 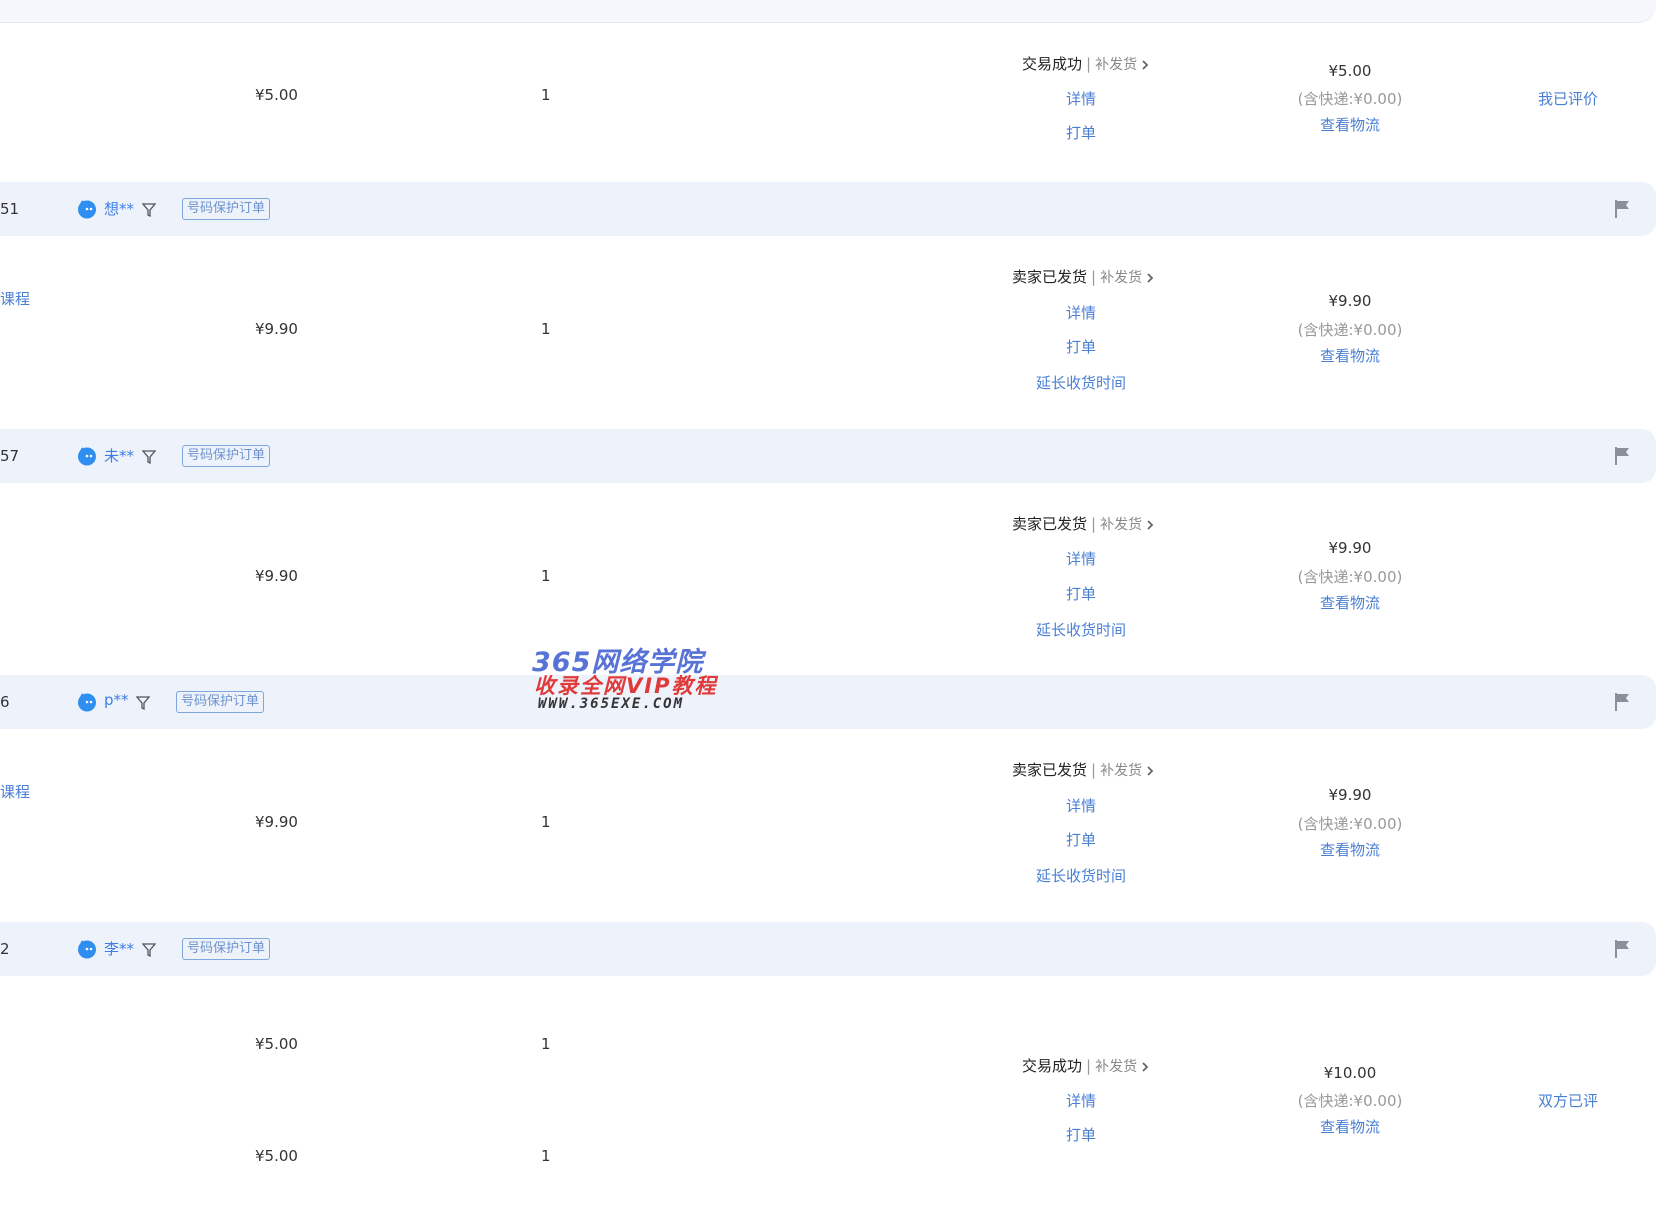 What do you see at coordinates (5, 949) in the screenshot?
I see `order-id-tail: 2` at bounding box center [5, 949].